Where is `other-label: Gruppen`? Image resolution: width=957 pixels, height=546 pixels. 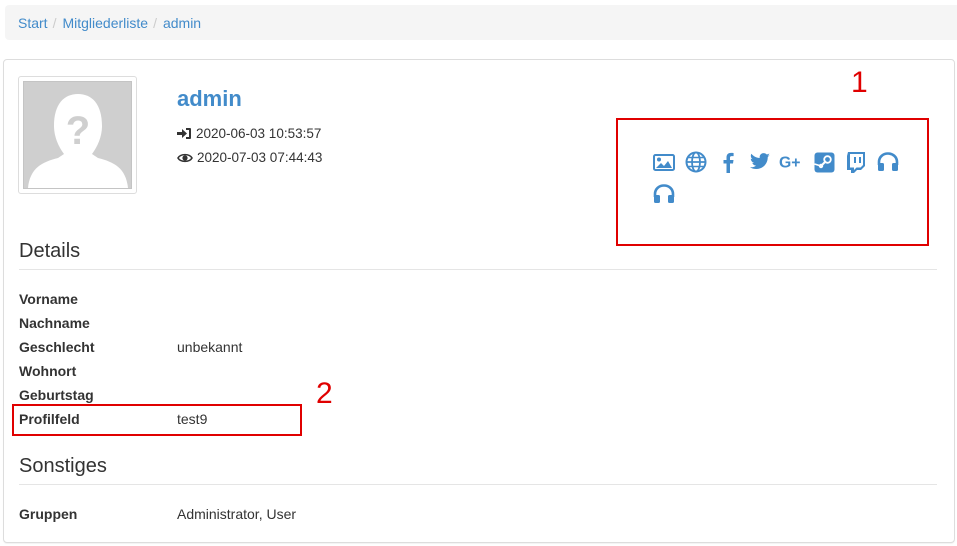 other-label: Gruppen is located at coordinates (48, 514).